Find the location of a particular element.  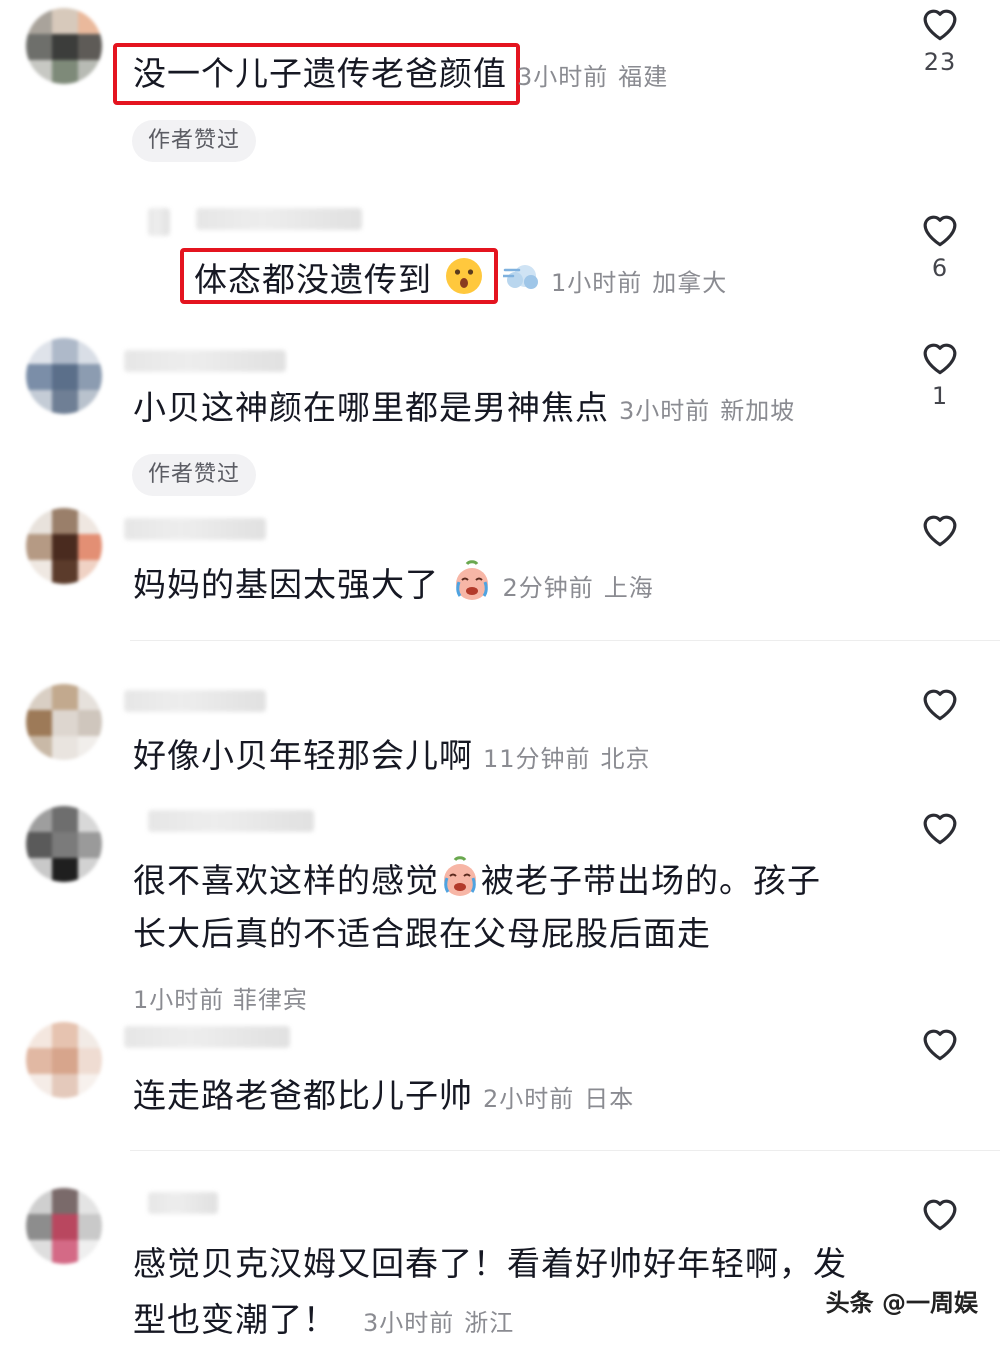

comment-text-row: 好像小贝年轻那会儿啊 11分钟前 北京 is located at coordinates (392, 757).